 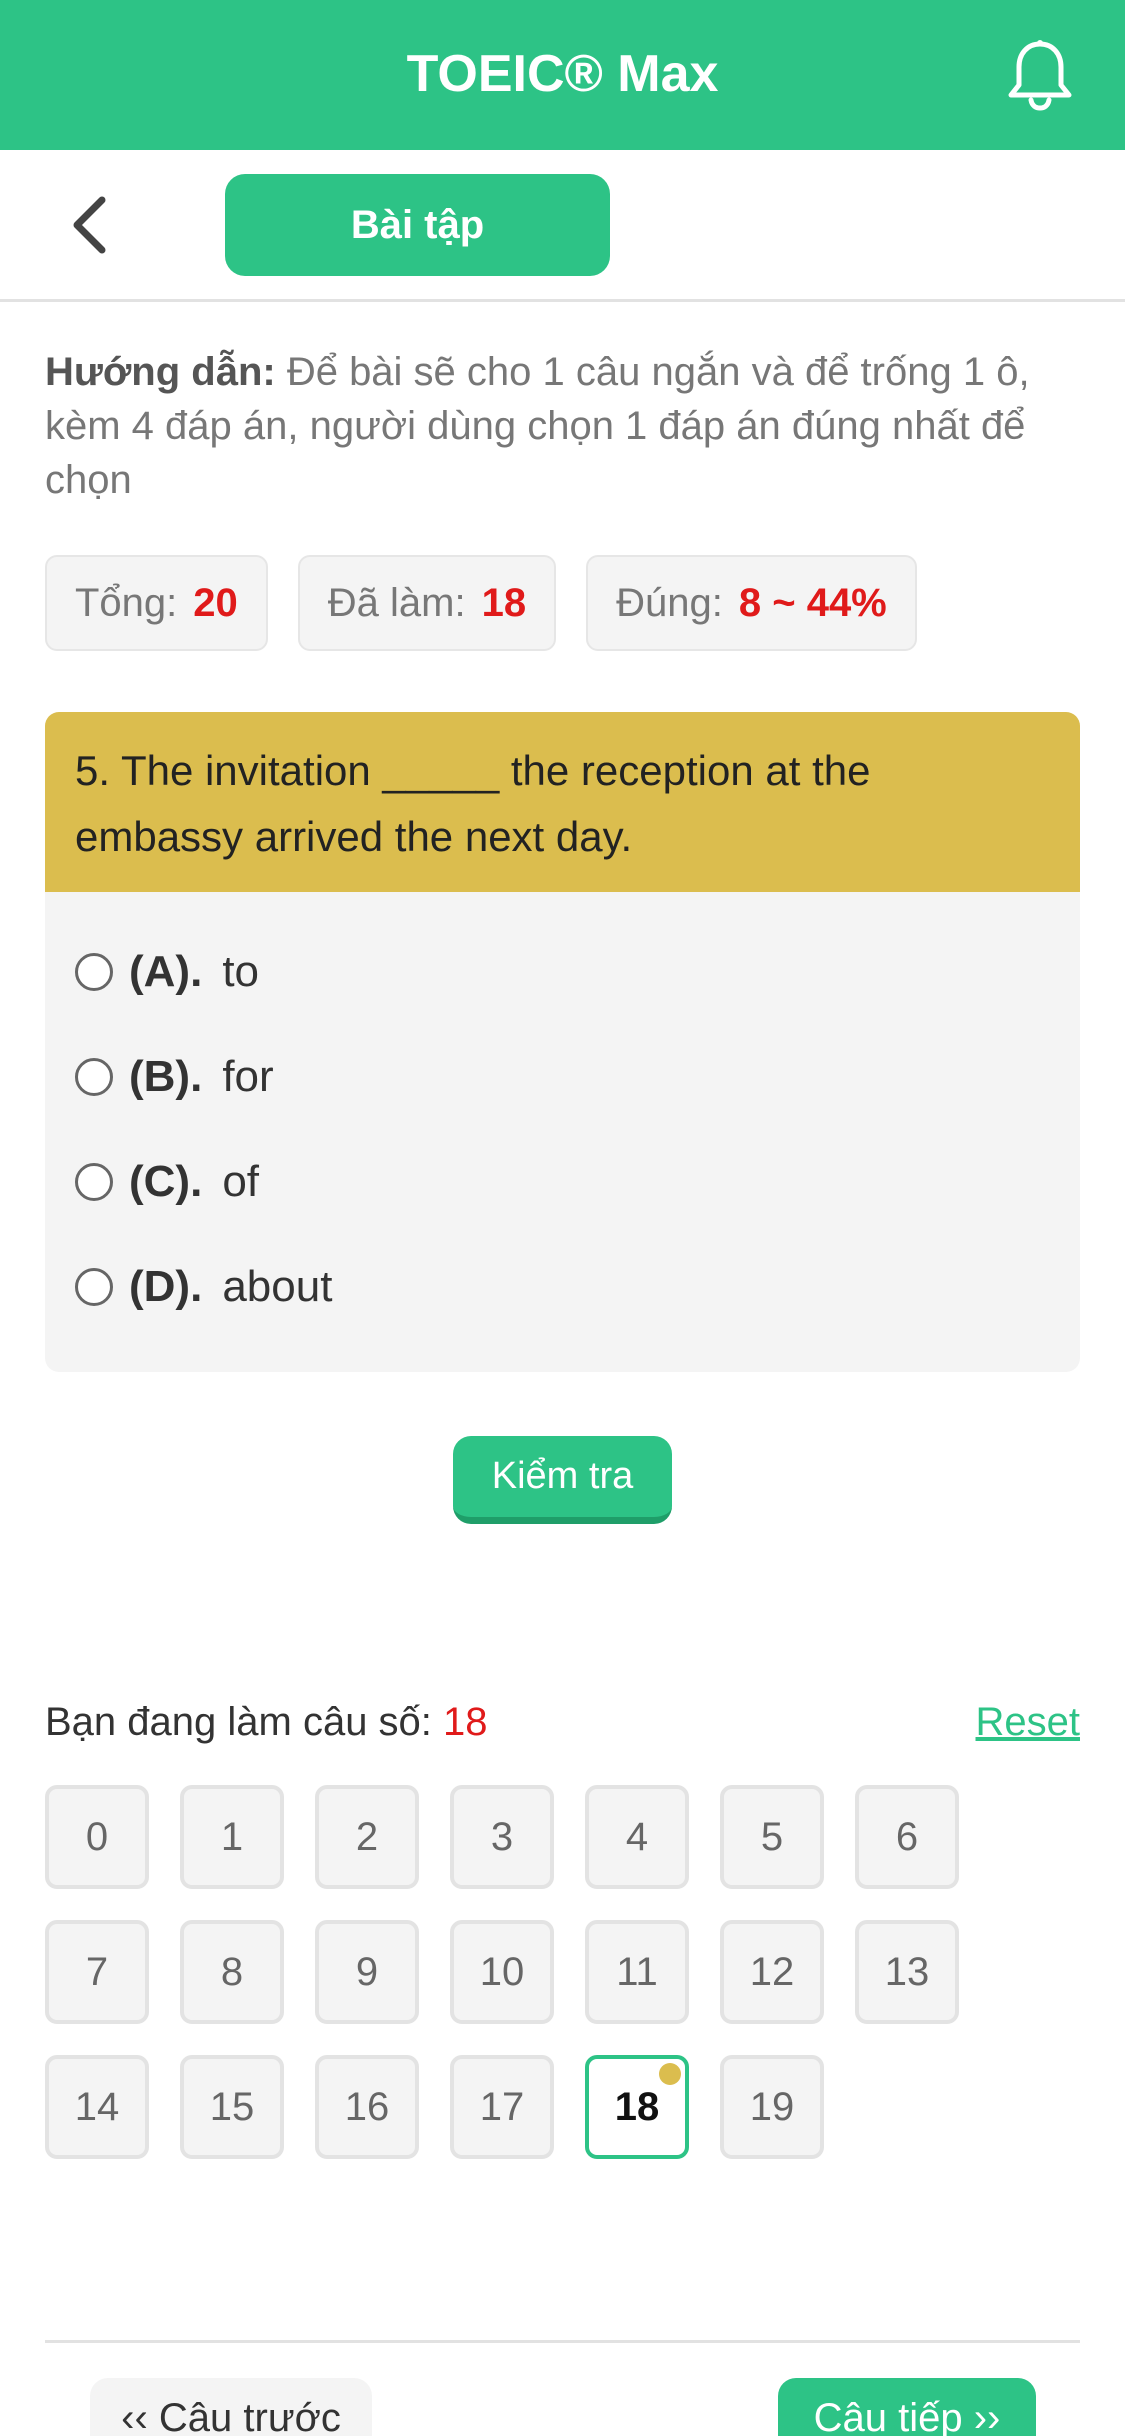 What do you see at coordinates (562, 1480) in the screenshot?
I see `check-answer-button: Kiểm tra` at bounding box center [562, 1480].